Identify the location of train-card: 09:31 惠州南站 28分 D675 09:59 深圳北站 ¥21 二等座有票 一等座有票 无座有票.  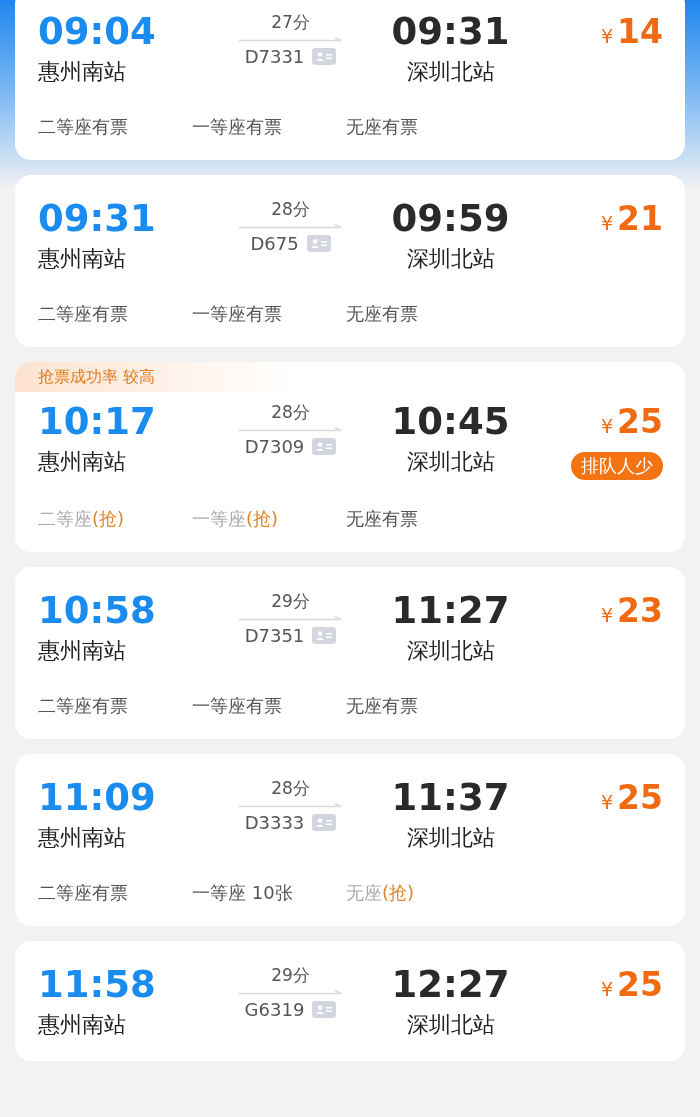
(350, 261).